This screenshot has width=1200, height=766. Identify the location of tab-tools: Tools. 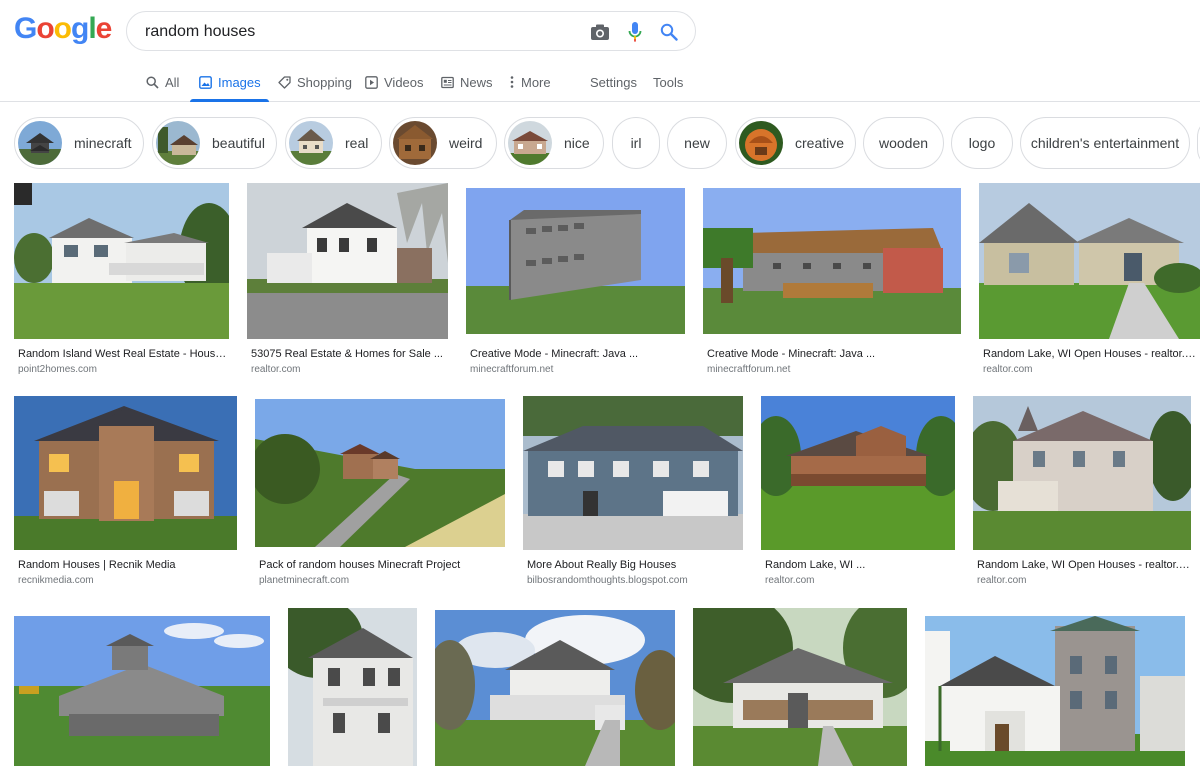
(668, 82).